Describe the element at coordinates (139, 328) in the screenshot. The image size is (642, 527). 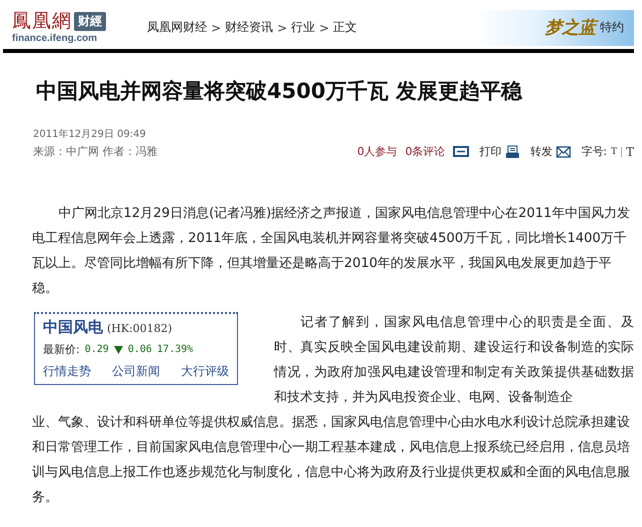
I see `stock-code: (HK:00182)` at that location.